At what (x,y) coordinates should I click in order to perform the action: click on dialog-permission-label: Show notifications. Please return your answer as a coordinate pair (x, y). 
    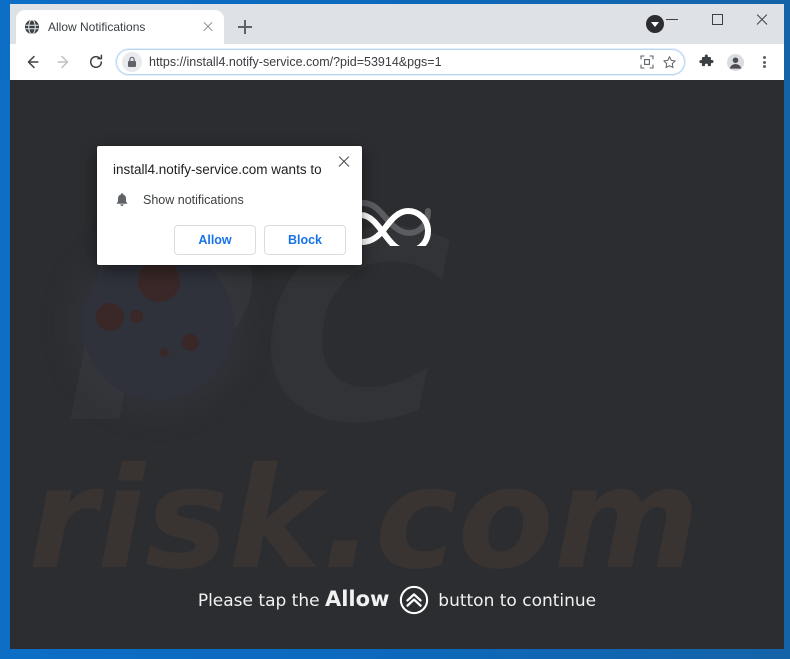
    Looking at the image, I should click on (193, 199).